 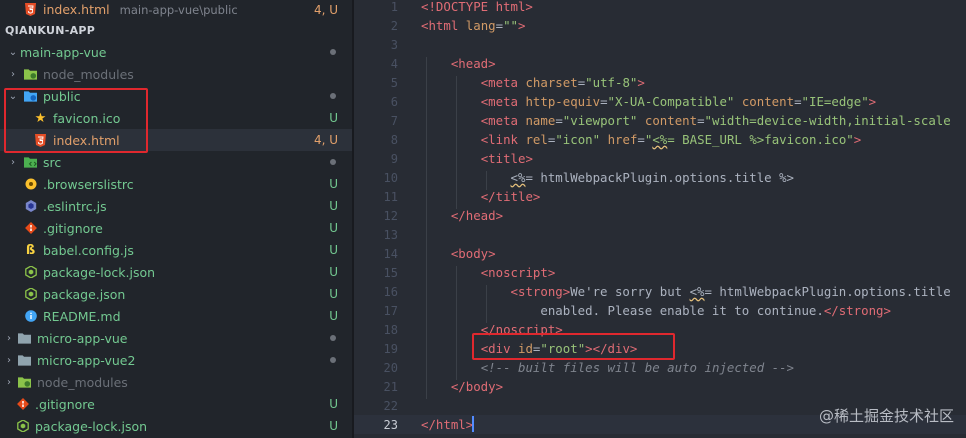 I want to click on file-eslintrc: .eslintrc.js U, so click(x=176, y=206).